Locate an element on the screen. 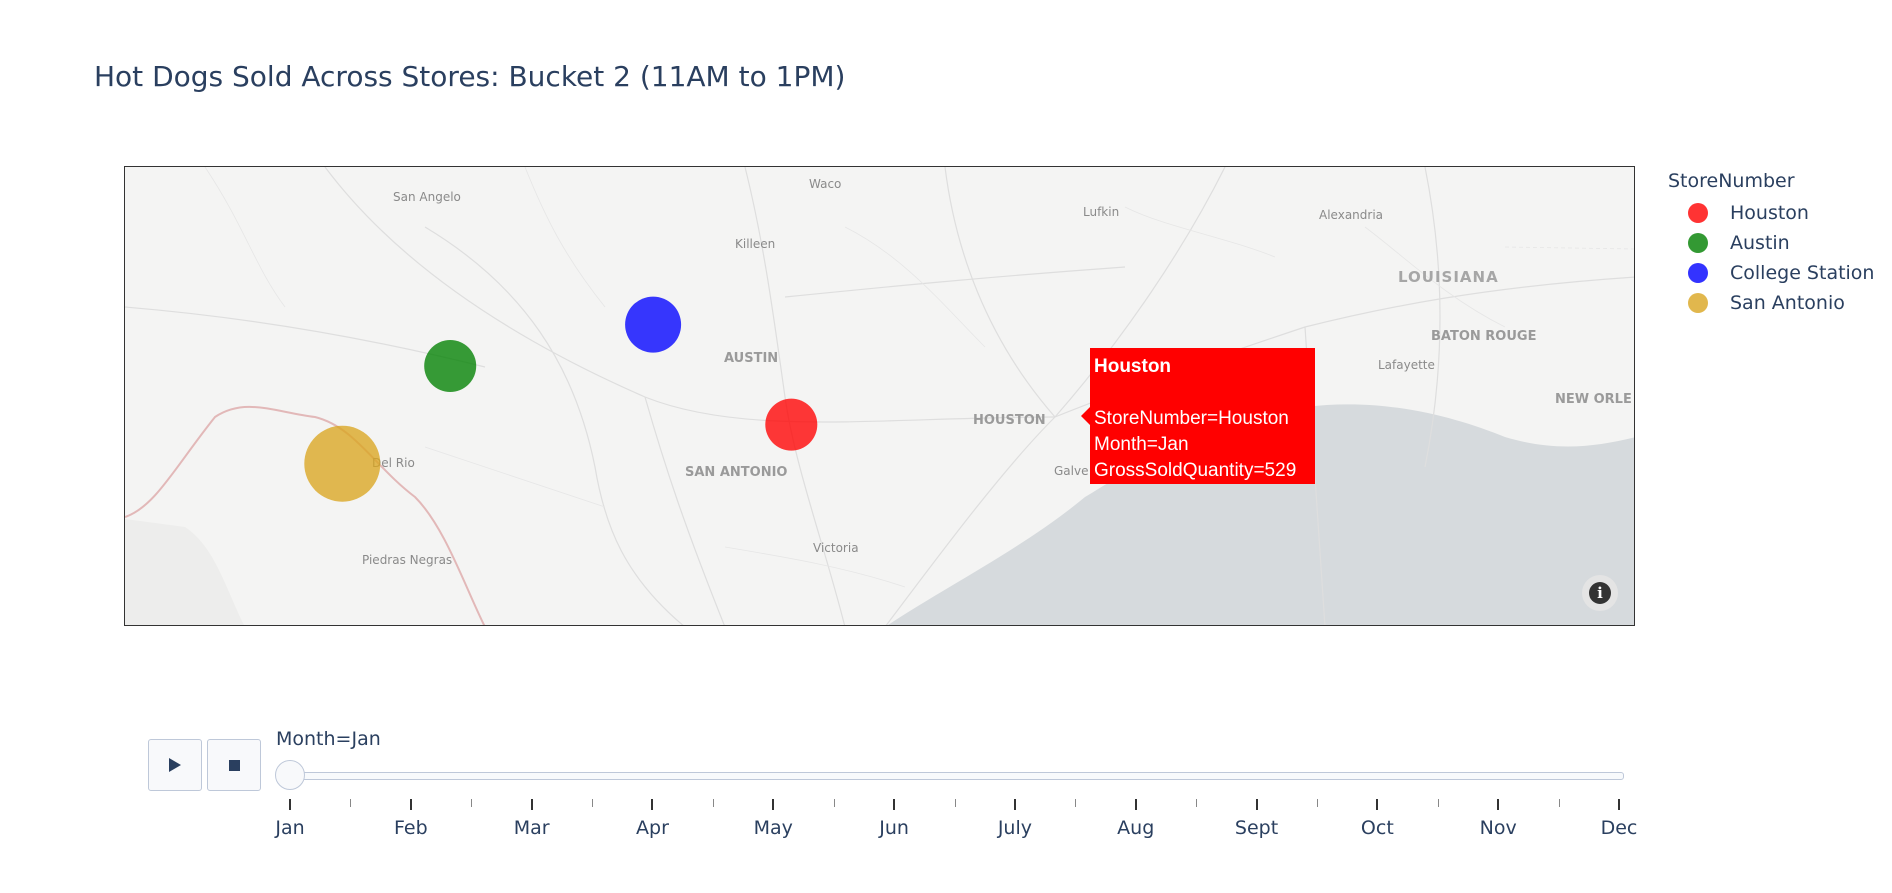 Image resolution: width=1892 pixels, height=893 pixels. map-place-label: NEW ORLE is located at coordinates (1593, 399).